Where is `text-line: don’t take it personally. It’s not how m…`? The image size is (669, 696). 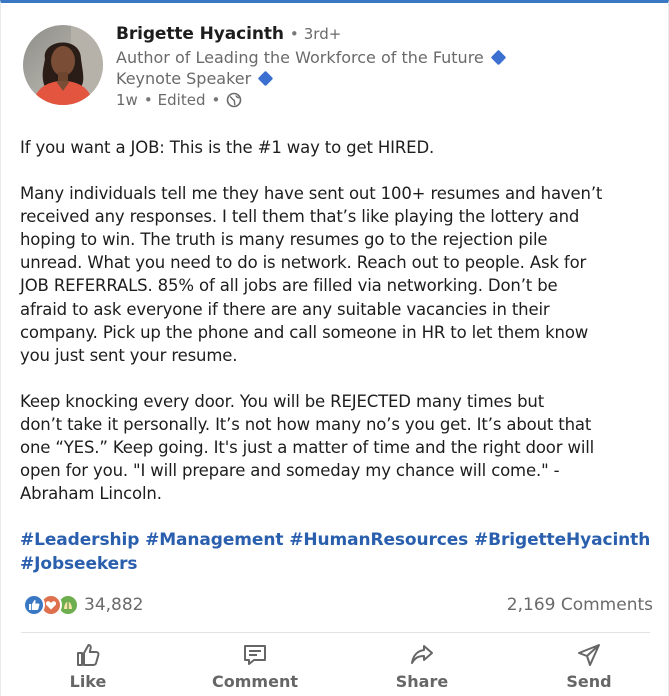
text-line: don’t take it personally. It’s not how m… is located at coordinates (306, 424).